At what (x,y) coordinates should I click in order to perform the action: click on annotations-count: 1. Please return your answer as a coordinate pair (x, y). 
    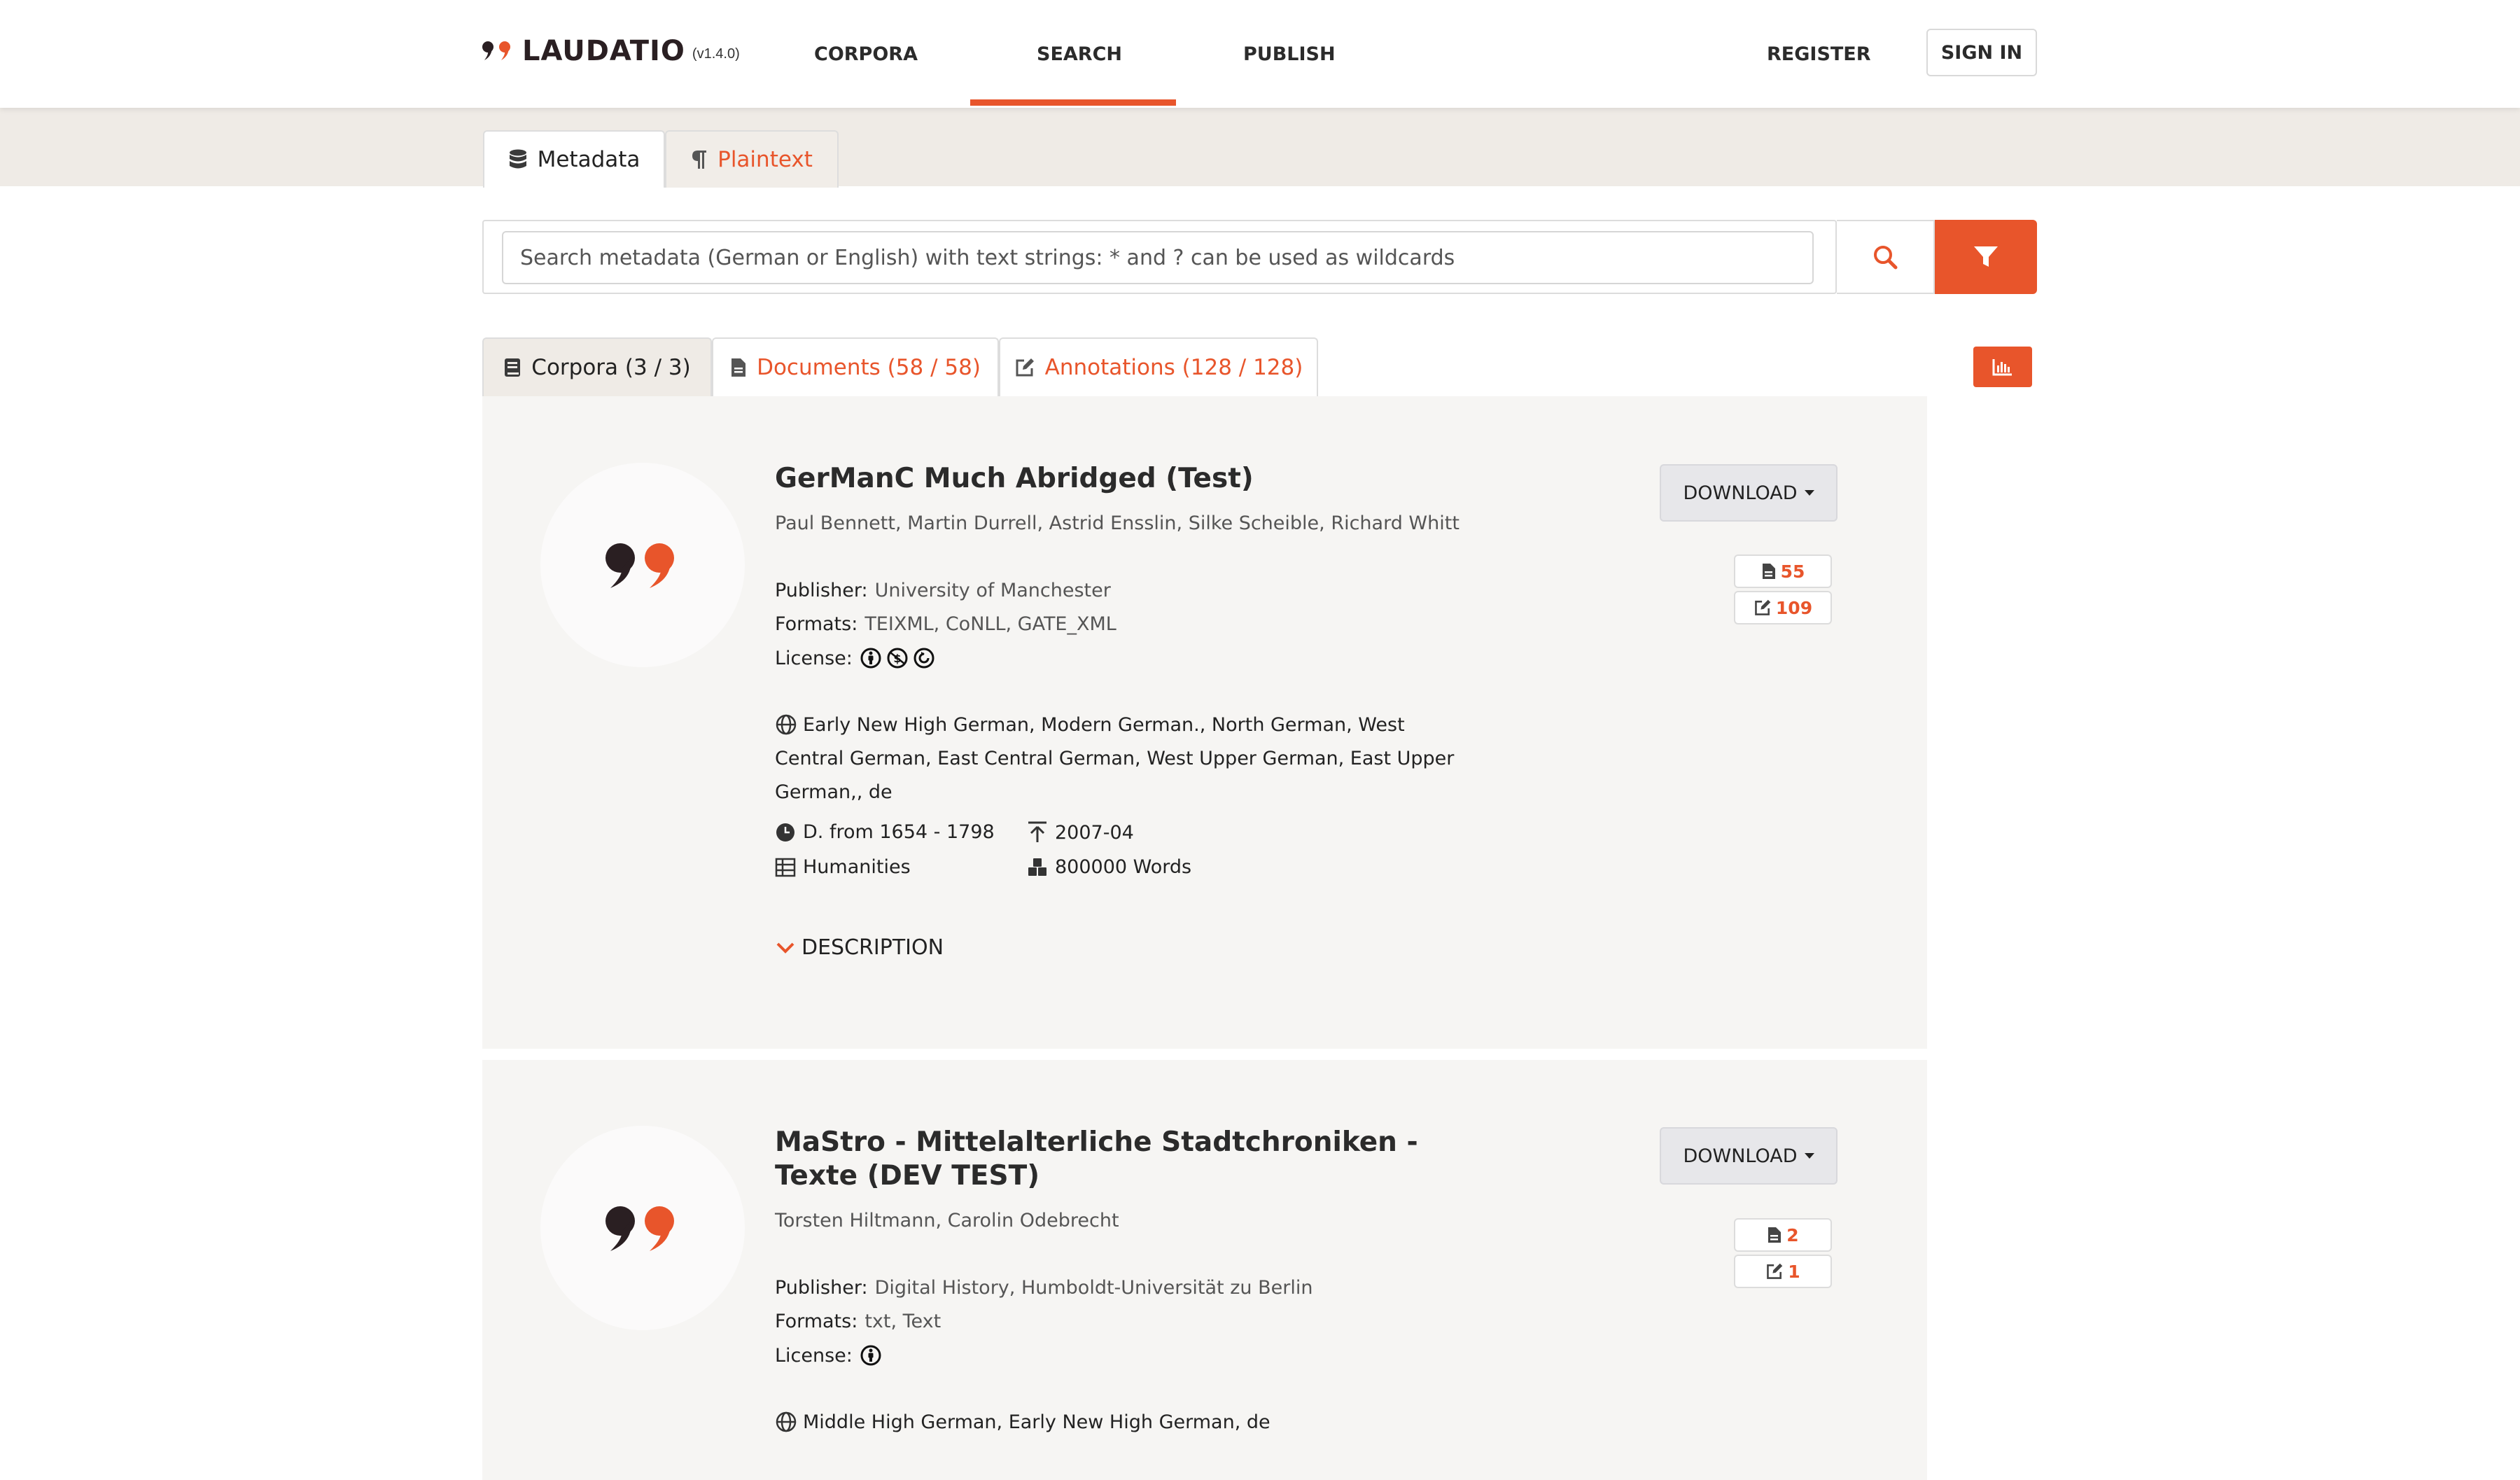
    Looking at the image, I should click on (1794, 1271).